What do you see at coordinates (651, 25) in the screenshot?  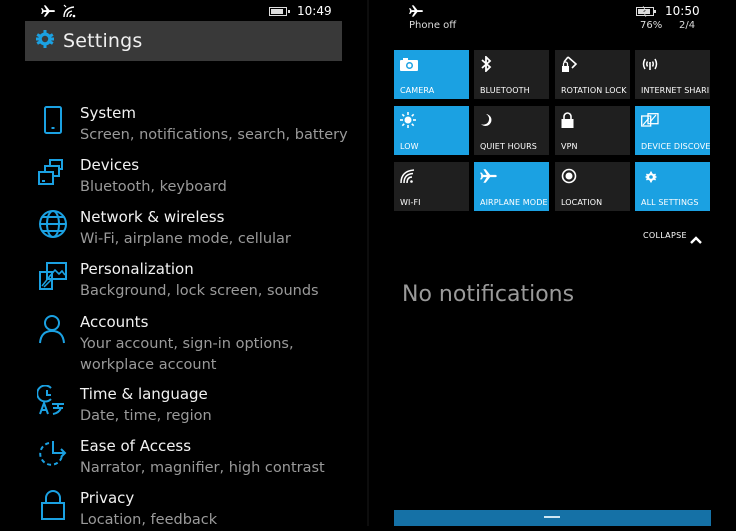 I see `battery-percent: 76%` at bounding box center [651, 25].